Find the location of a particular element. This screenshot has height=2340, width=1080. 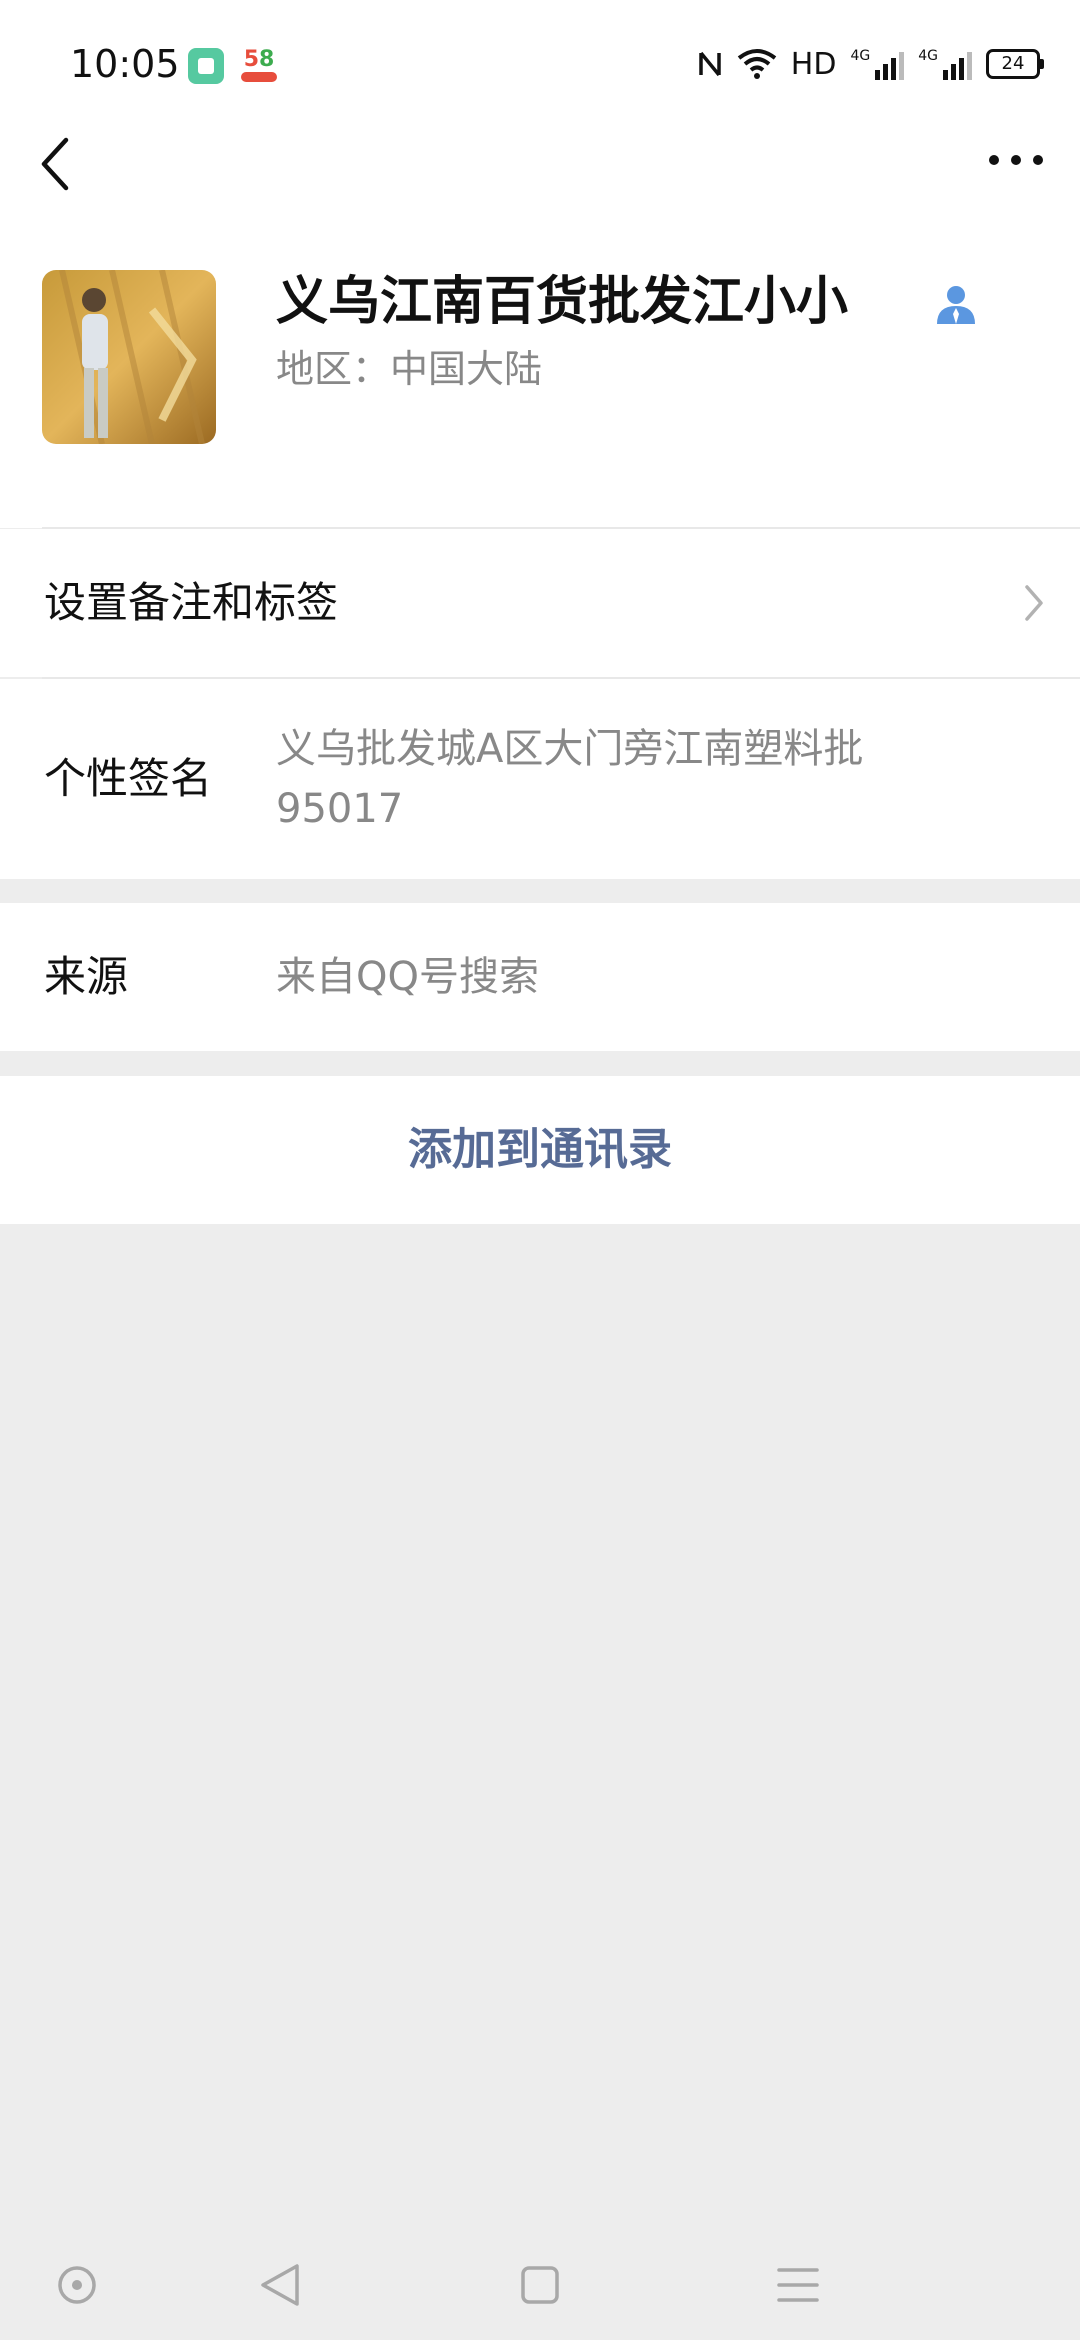

signature-value: 义乌批发城A区大门旁江南塑料批 95017 is located at coordinates (626, 779).